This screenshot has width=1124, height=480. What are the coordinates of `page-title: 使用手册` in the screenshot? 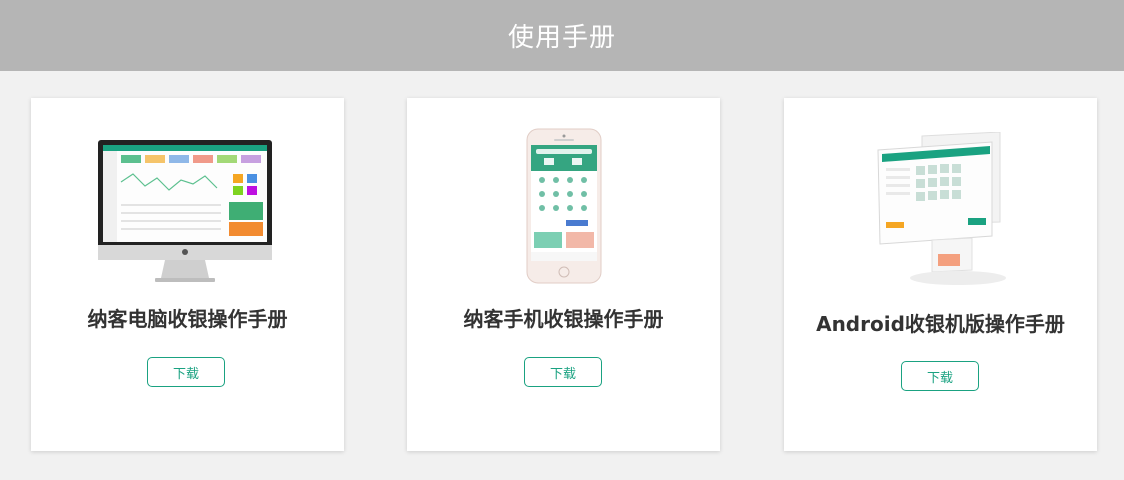 It's located at (561, 38).